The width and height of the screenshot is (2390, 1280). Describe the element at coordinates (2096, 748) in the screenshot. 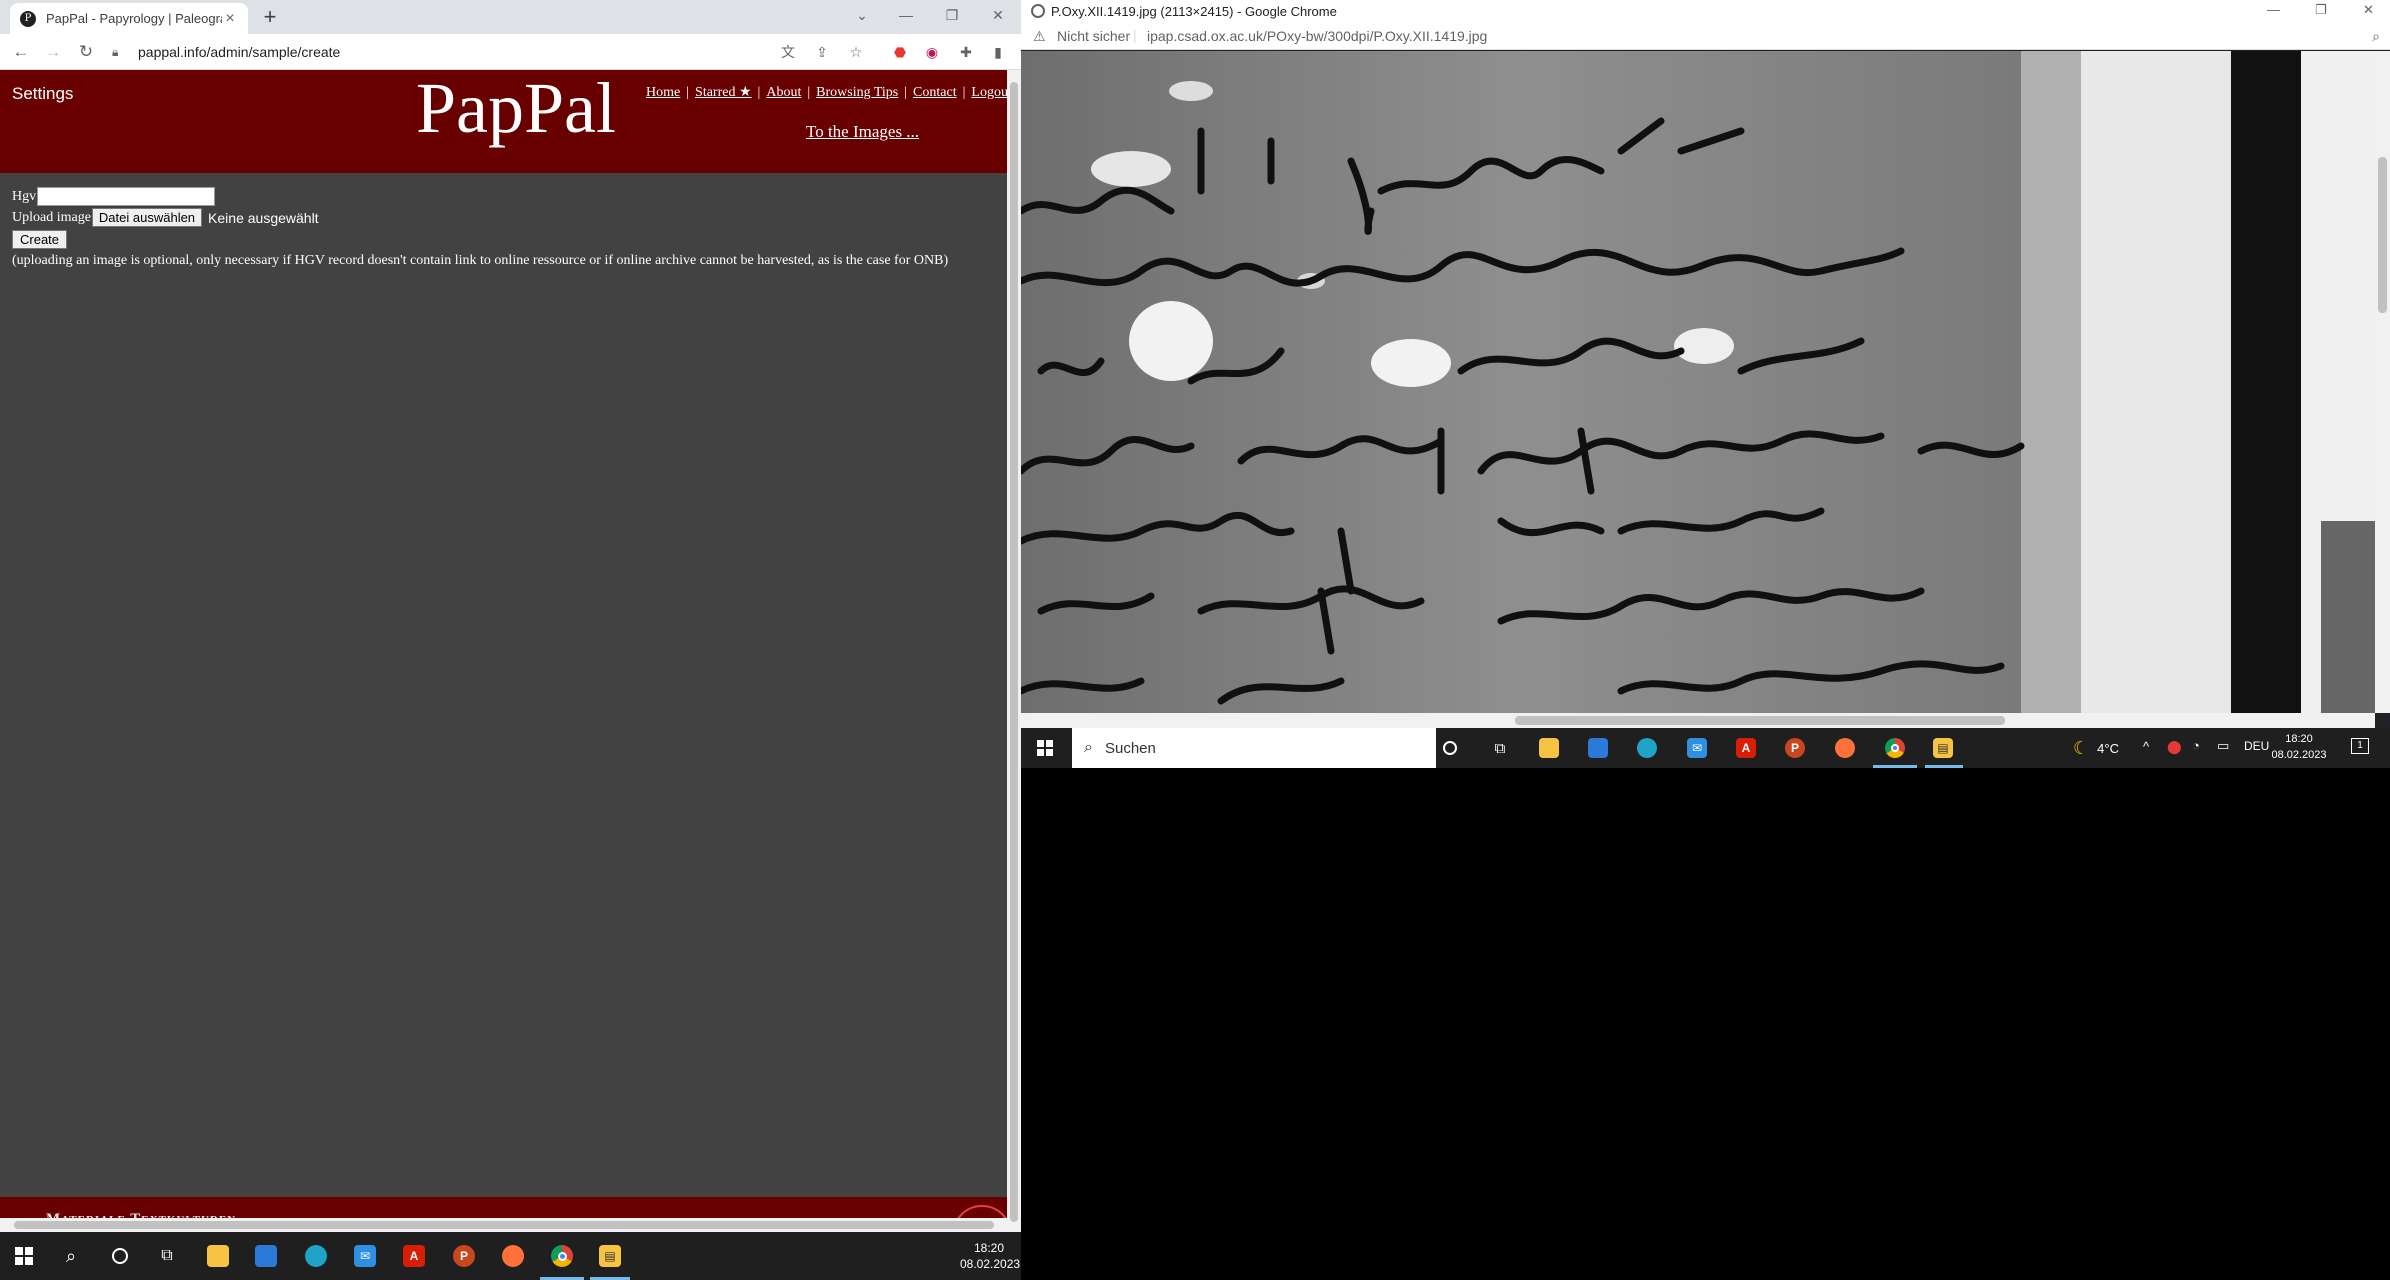

I see `weather-widget: ☾ 4°C` at that location.